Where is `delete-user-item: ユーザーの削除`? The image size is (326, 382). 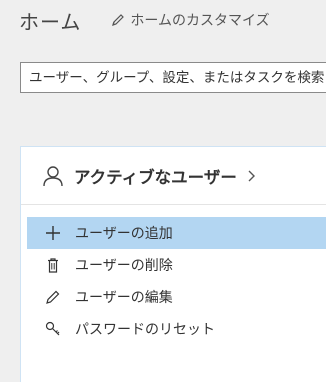 delete-user-item: ユーザーの削除 is located at coordinates (176, 265).